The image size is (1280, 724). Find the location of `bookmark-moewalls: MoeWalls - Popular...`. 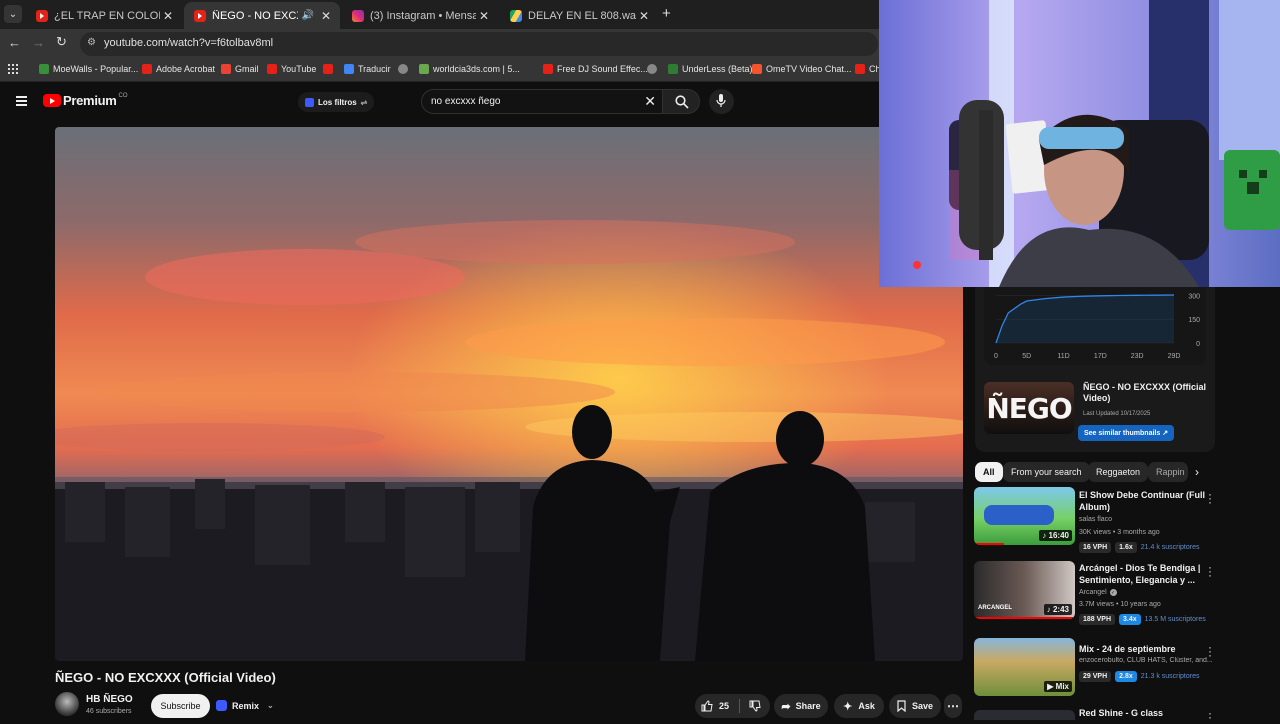

bookmark-moewalls: MoeWalls - Popular... is located at coordinates (88, 69).